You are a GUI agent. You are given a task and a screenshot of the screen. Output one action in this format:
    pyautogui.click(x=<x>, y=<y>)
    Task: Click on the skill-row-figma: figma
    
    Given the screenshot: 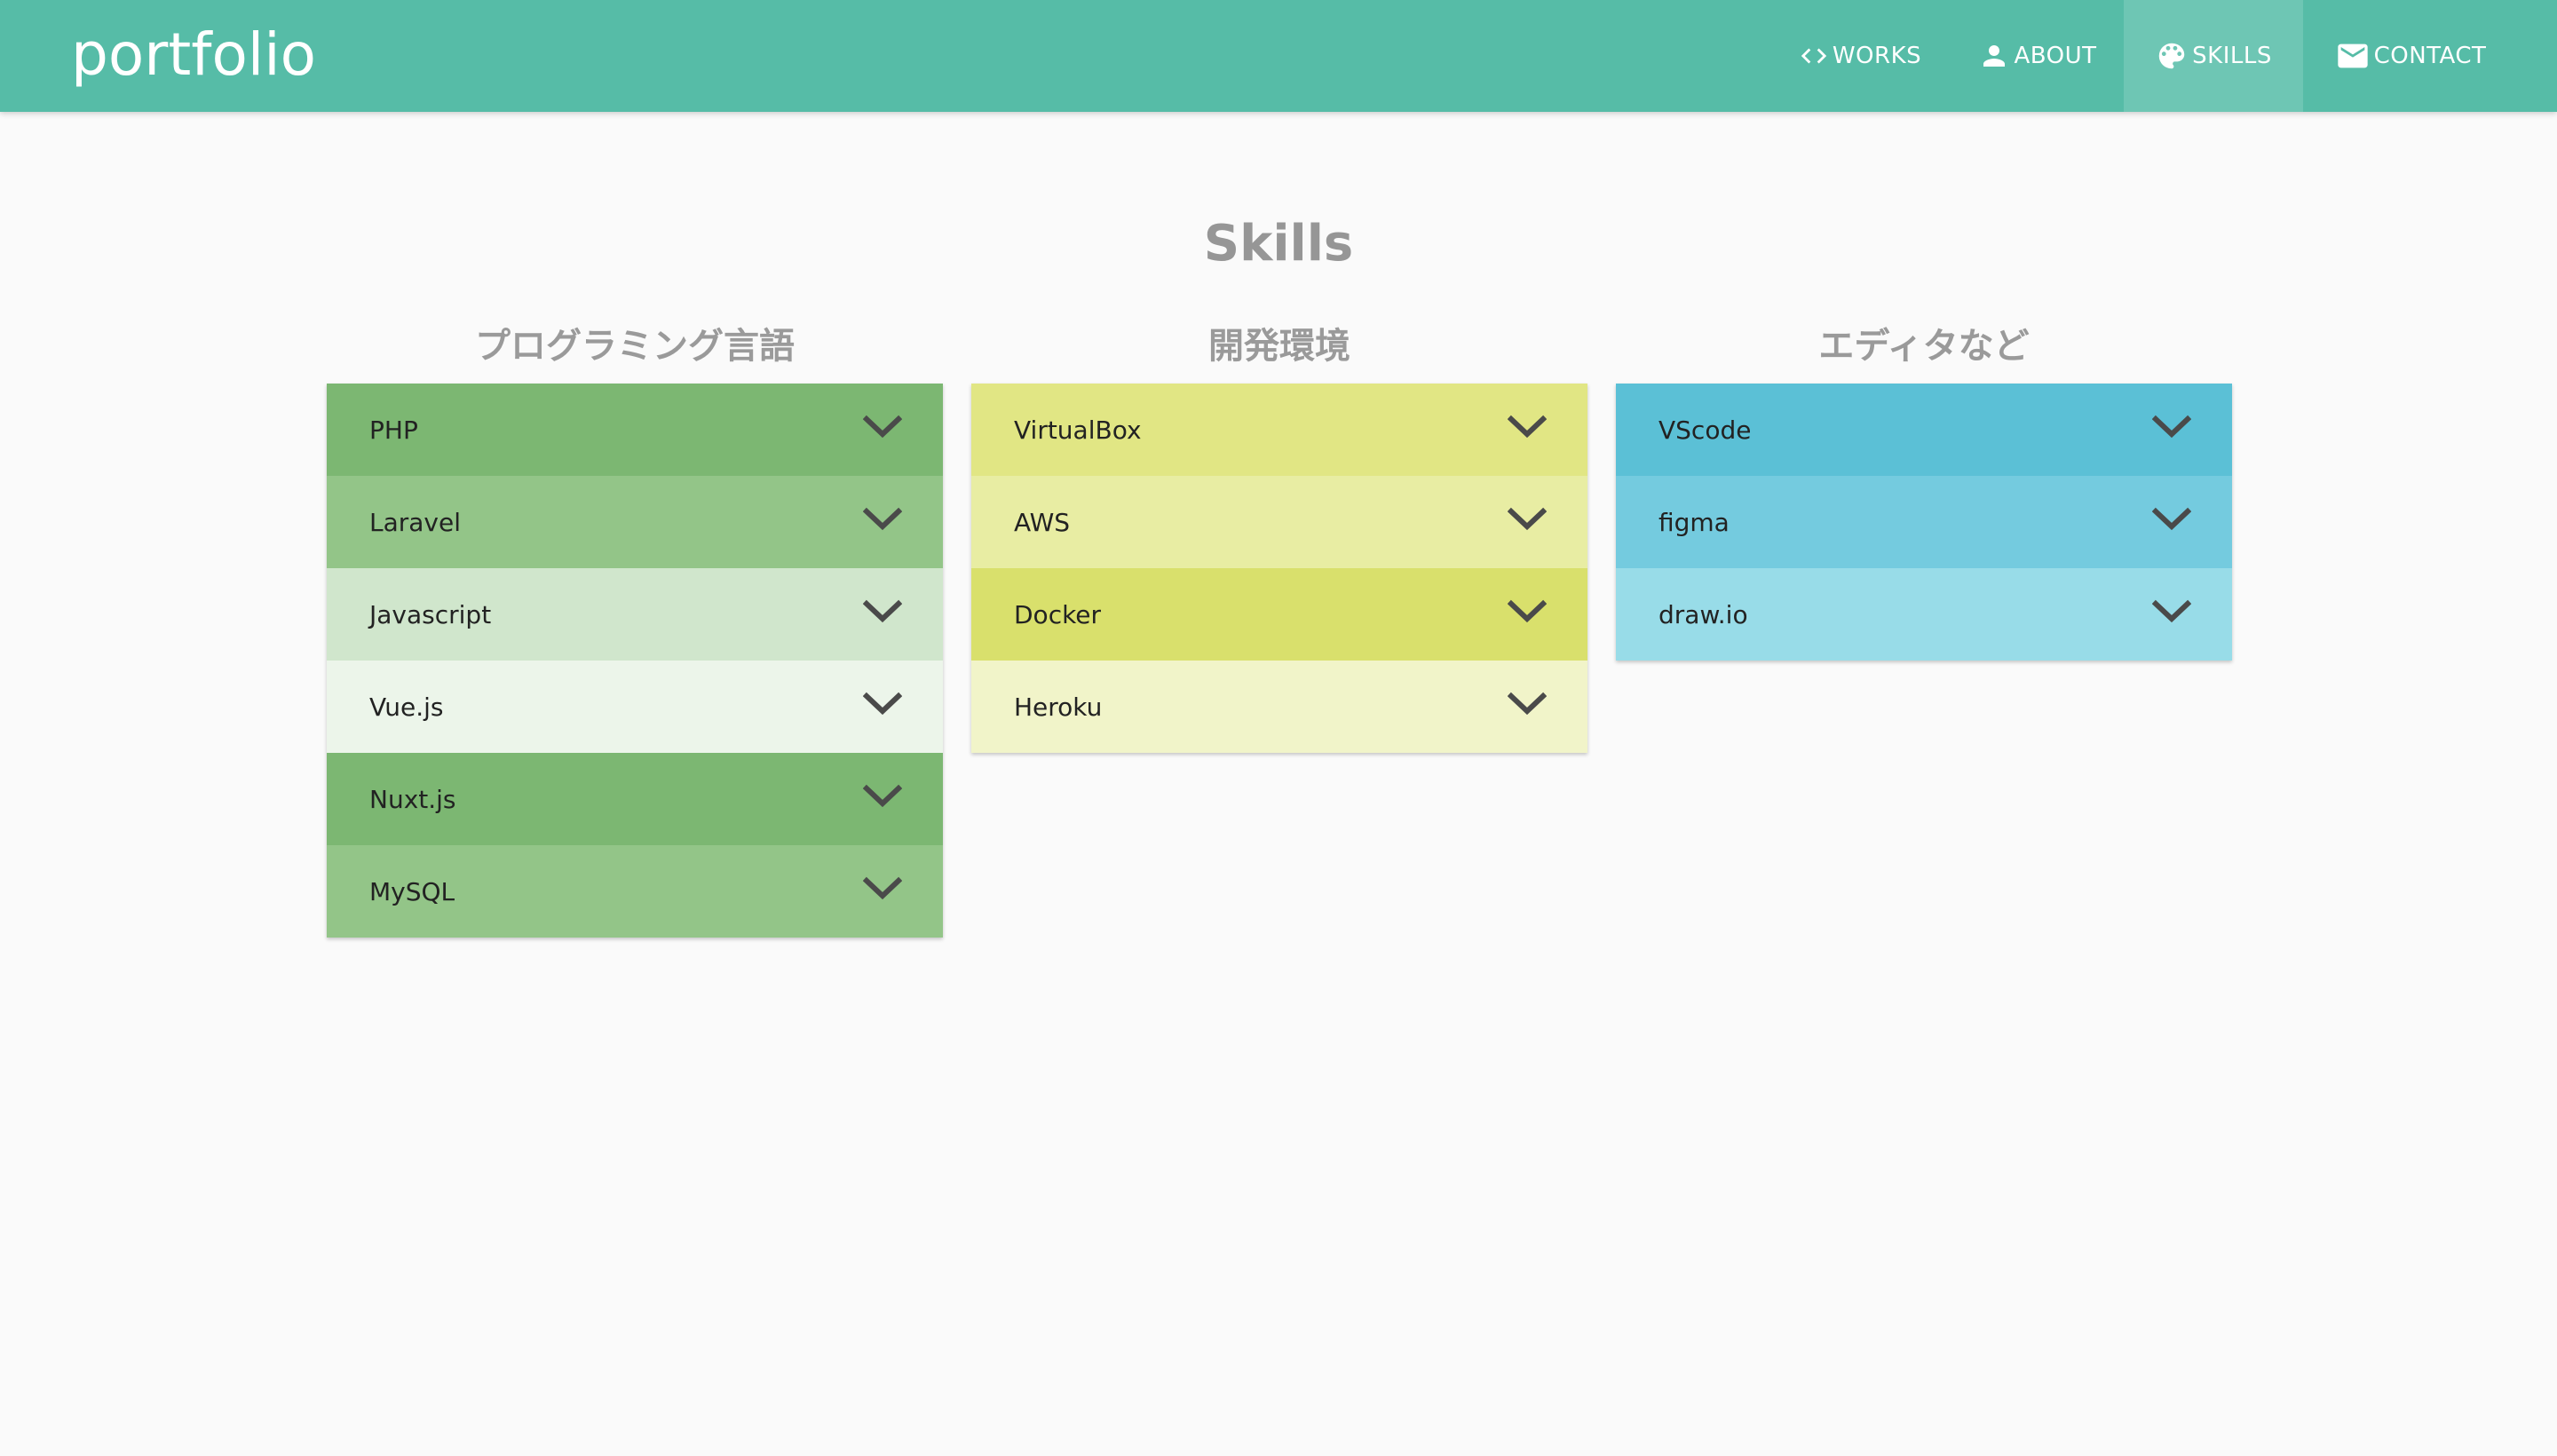 What is the action you would take?
    pyautogui.click(x=1924, y=522)
    